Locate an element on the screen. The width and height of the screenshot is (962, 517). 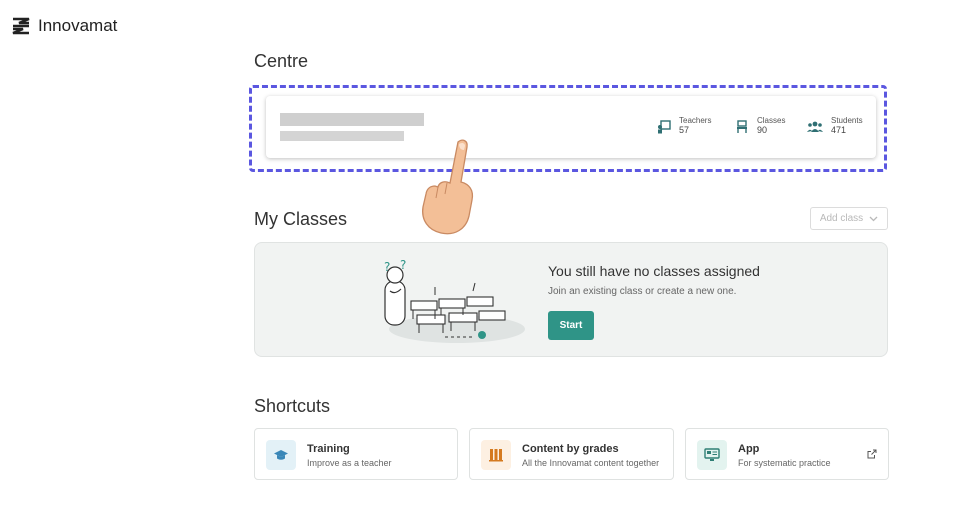
stat-teachers: Teachers 57 is located at coordinates (684, 125).